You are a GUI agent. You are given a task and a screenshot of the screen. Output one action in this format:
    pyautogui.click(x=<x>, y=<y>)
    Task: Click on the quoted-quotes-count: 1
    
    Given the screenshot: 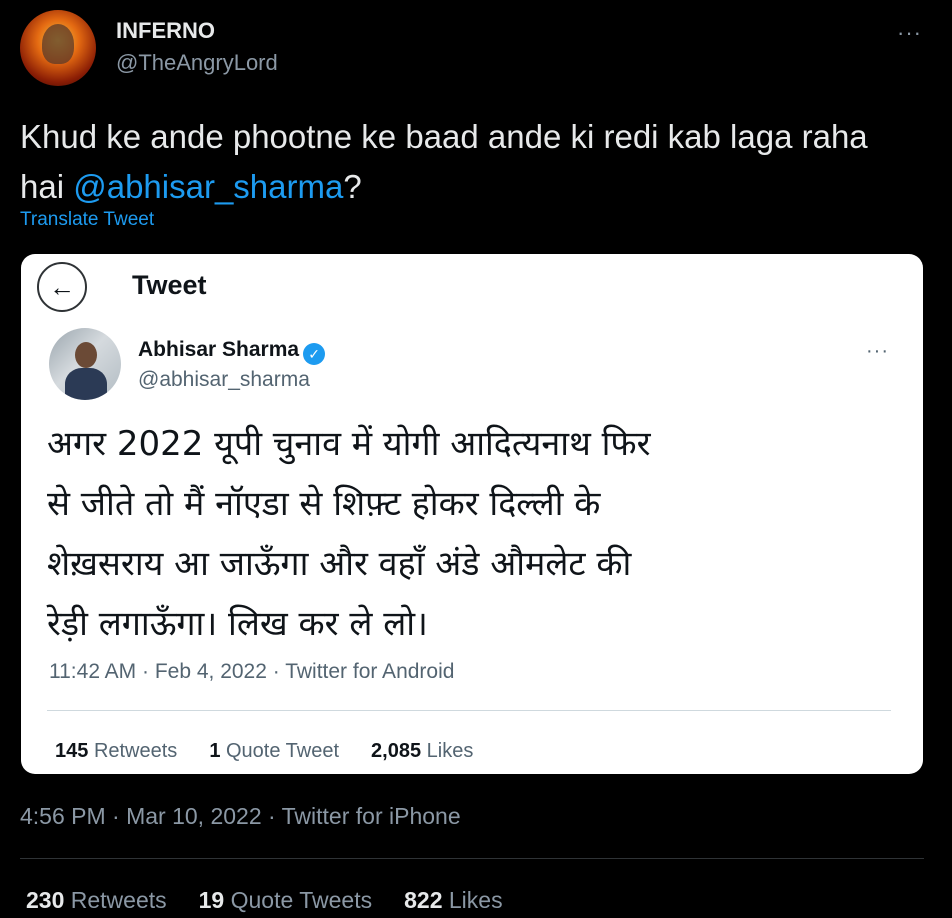 What is the action you would take?
    pyautogui.click(x=215, y=751)
    